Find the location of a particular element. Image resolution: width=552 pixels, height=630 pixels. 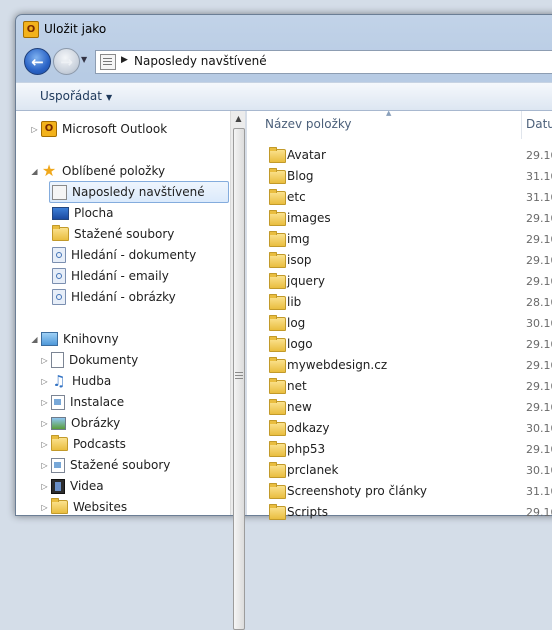

nav-pane-scrollbar: ▲ is located at coordinates (238, 370).